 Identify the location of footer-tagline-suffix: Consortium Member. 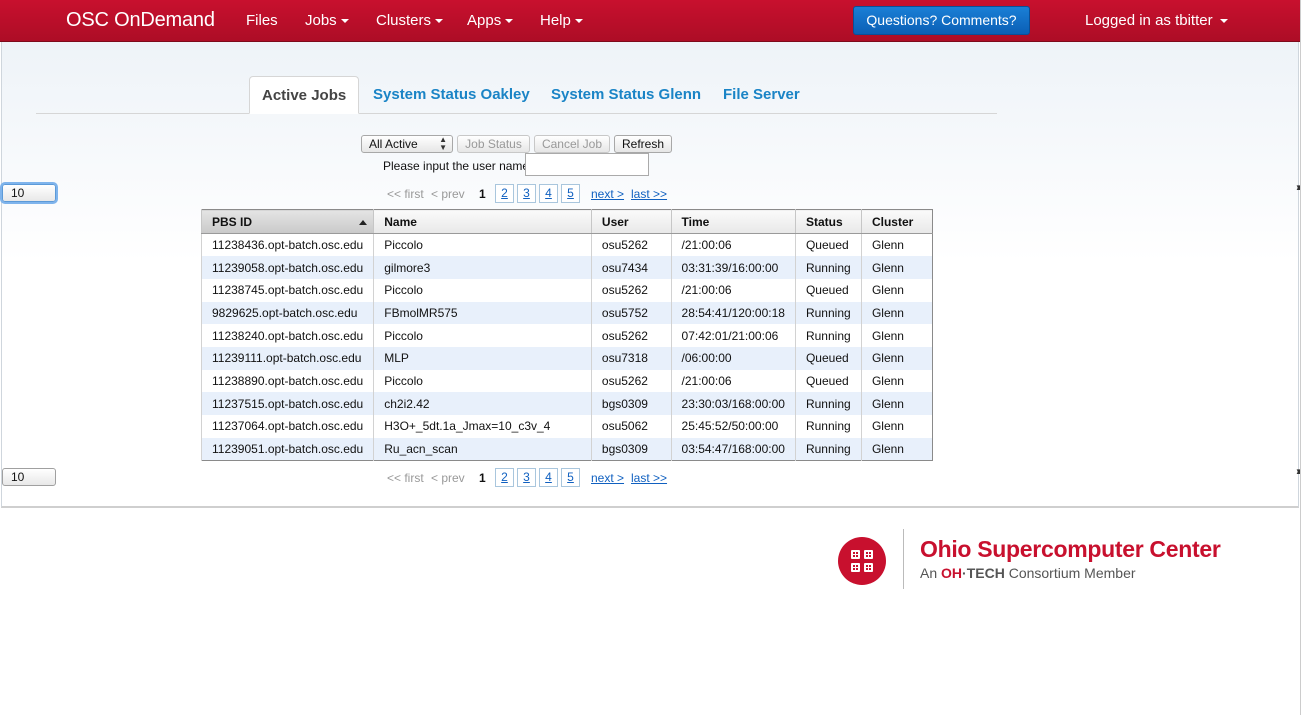
(1070, 573).